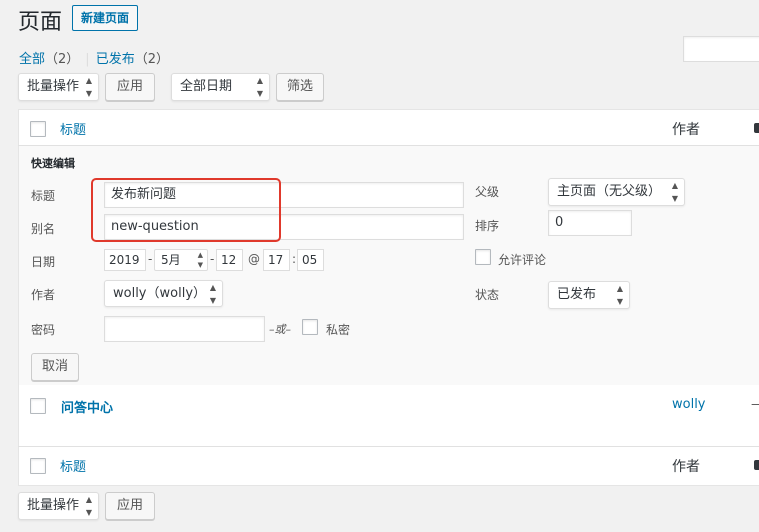  Describe the element at coordinates (55, 367) in the screenshot. I see `cancel-button: 取消` at that location.